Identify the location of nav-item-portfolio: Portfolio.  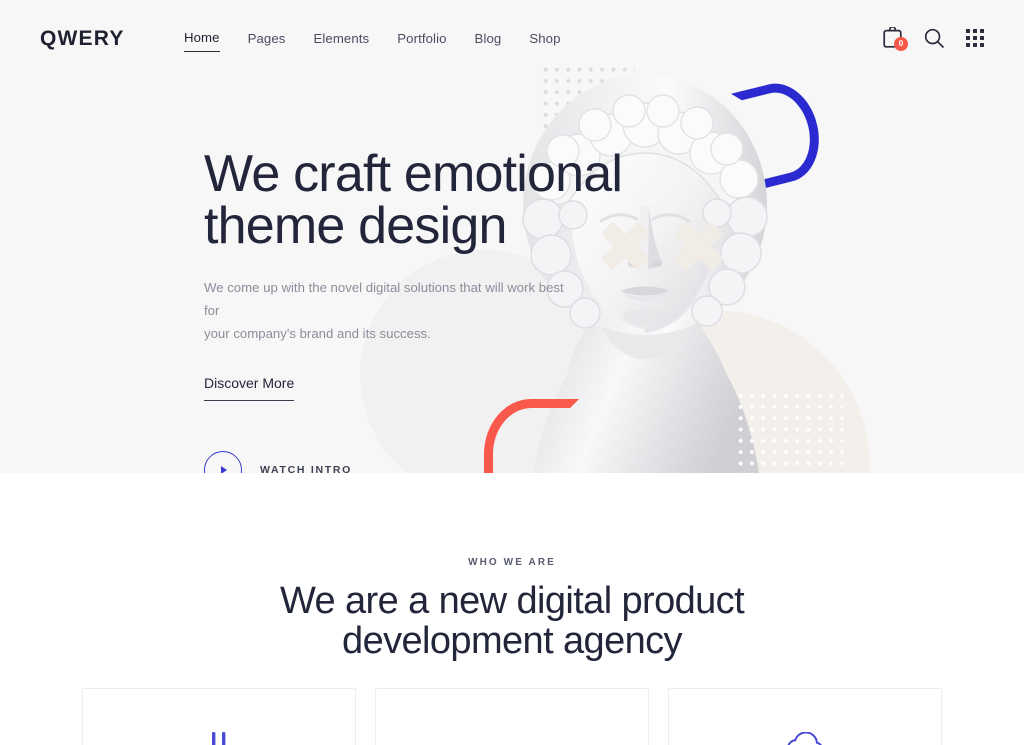
(421, 41).